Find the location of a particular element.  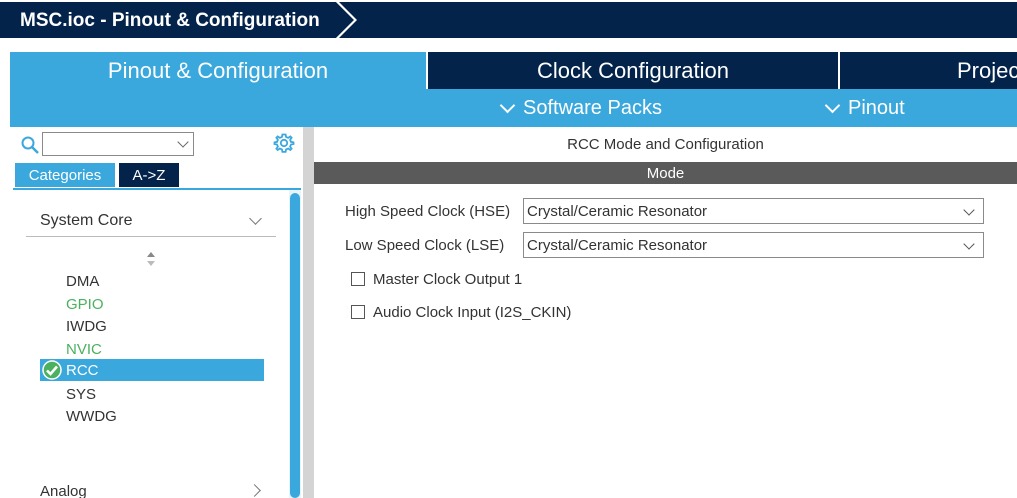

list-item-nvic: NVIC is located at coordinates (152, 349).